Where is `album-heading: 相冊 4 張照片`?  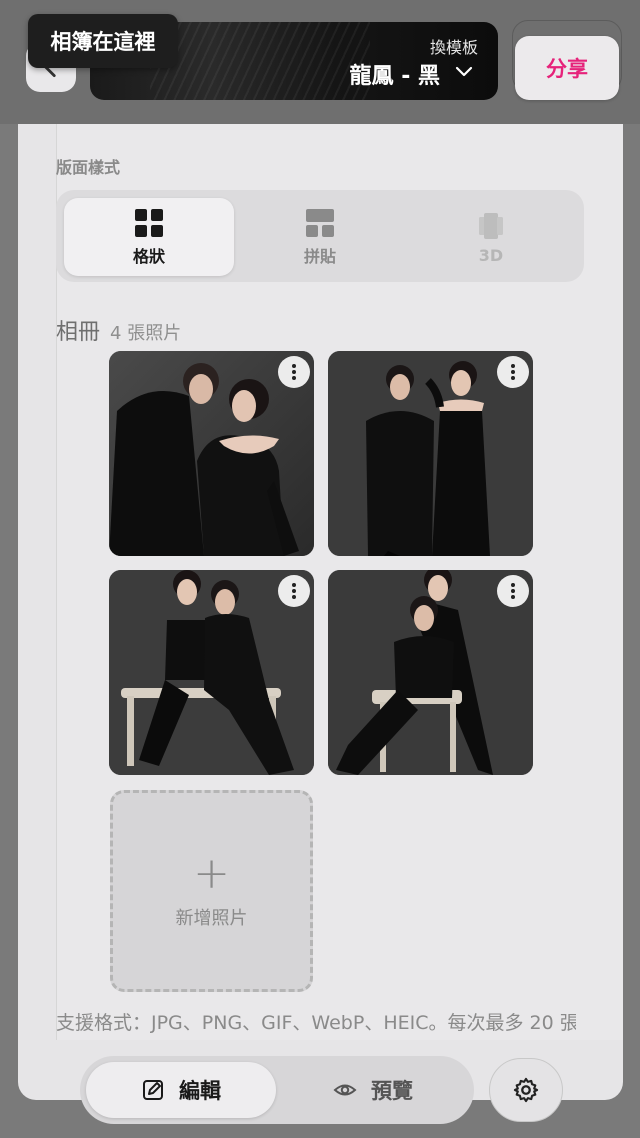
album-heading: 相冊 4 張照片 is located at coordinates (118, 330).